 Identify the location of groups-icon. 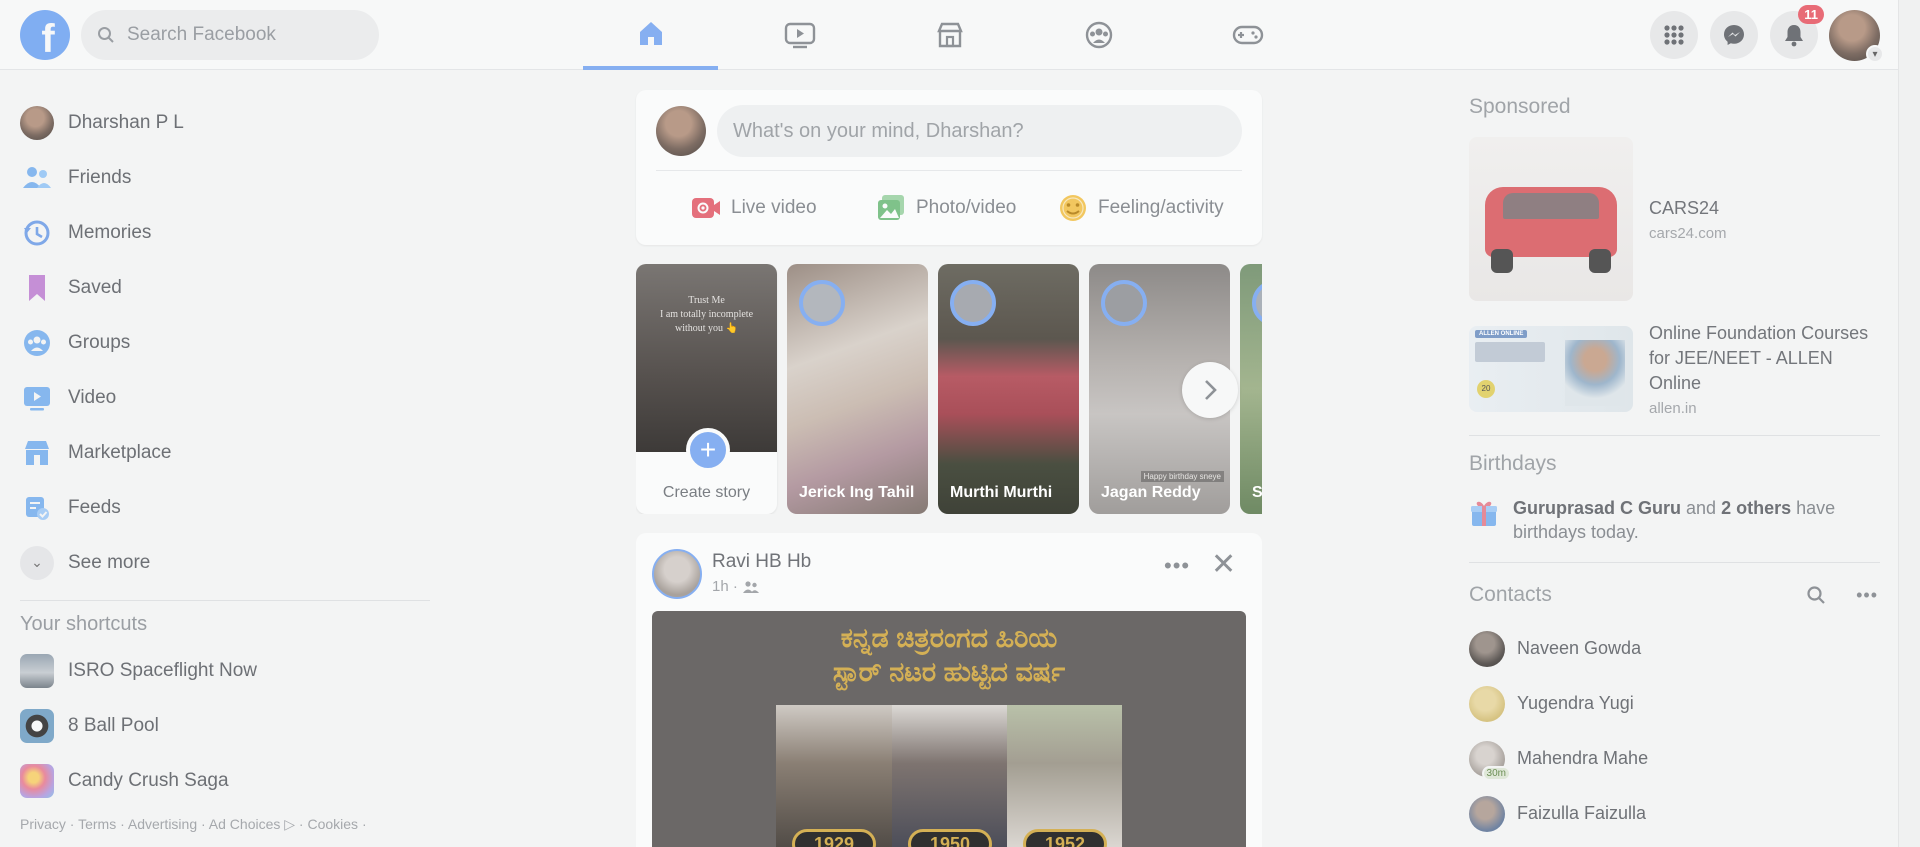
(1098, 35).